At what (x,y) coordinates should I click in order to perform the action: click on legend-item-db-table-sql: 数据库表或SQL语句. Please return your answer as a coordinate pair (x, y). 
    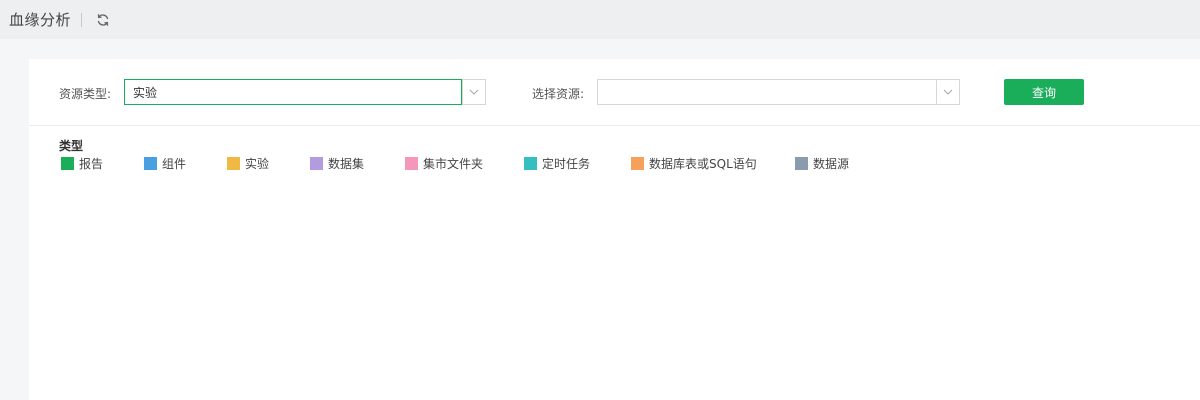
    Looking at the image, I should click on (694, 163).